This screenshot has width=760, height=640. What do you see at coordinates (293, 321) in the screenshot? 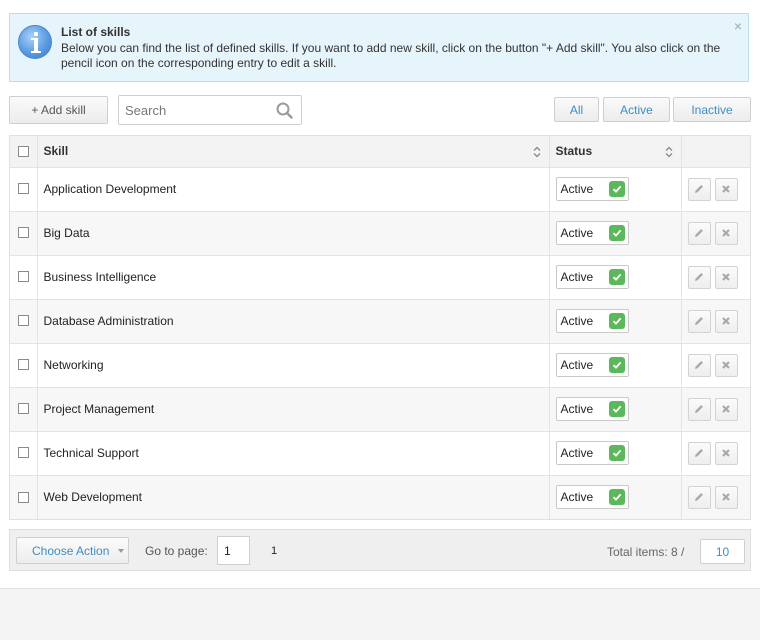
I see `skill-name: Database Administration` at bounding box center [293, 321].